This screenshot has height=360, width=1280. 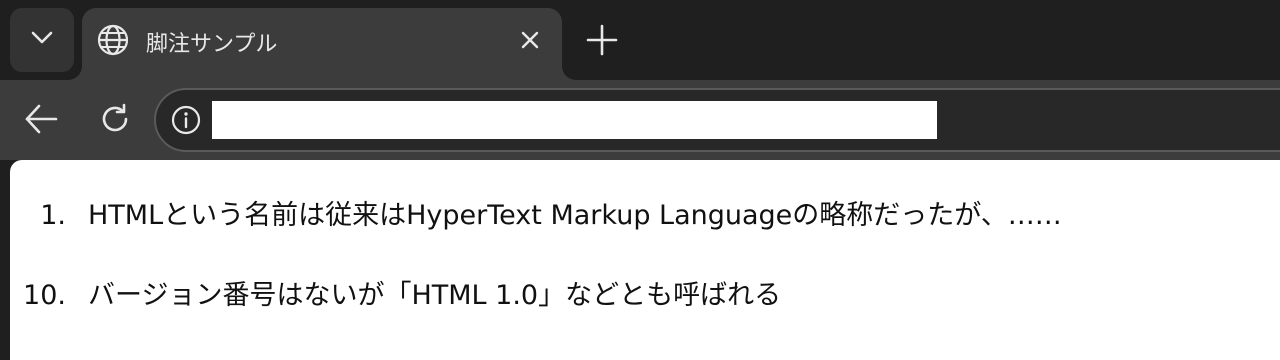 What do you see at coordinates (435, 295) in the screenshot?
I see `footnote-text: バージョン番号はないが「HTML 1.0」などとも呼ばれる` at bounding box center [435, 295].